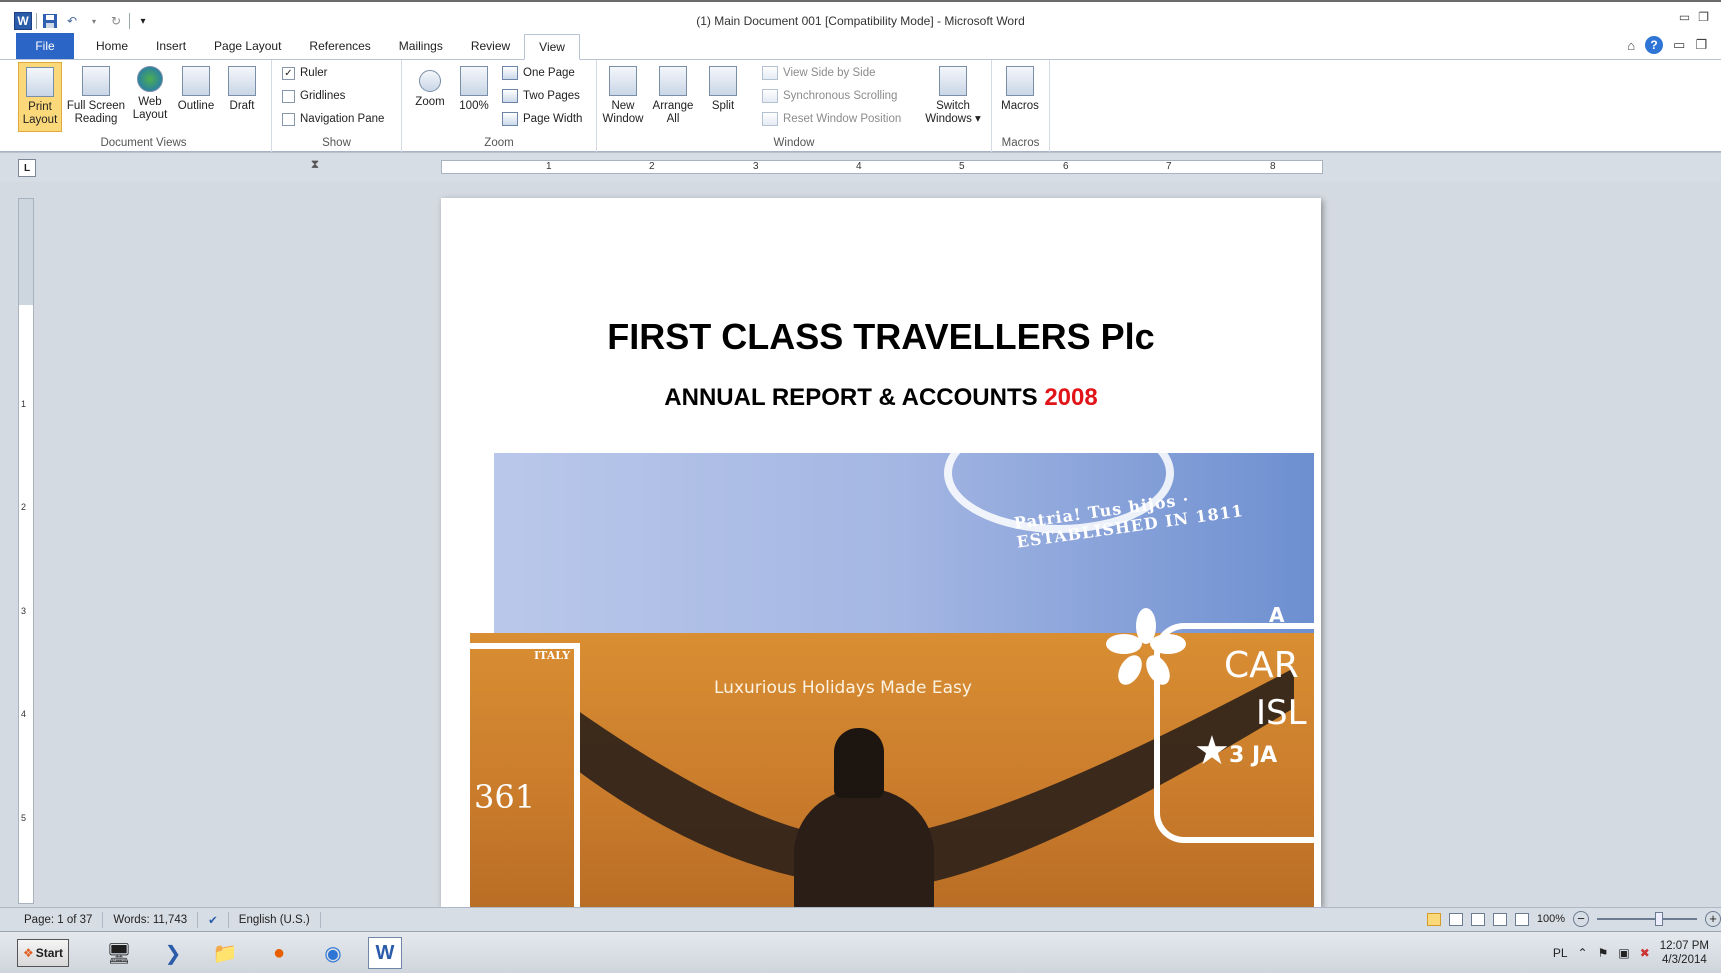  I want to click on switch-windows-icon, so click(953, 81).